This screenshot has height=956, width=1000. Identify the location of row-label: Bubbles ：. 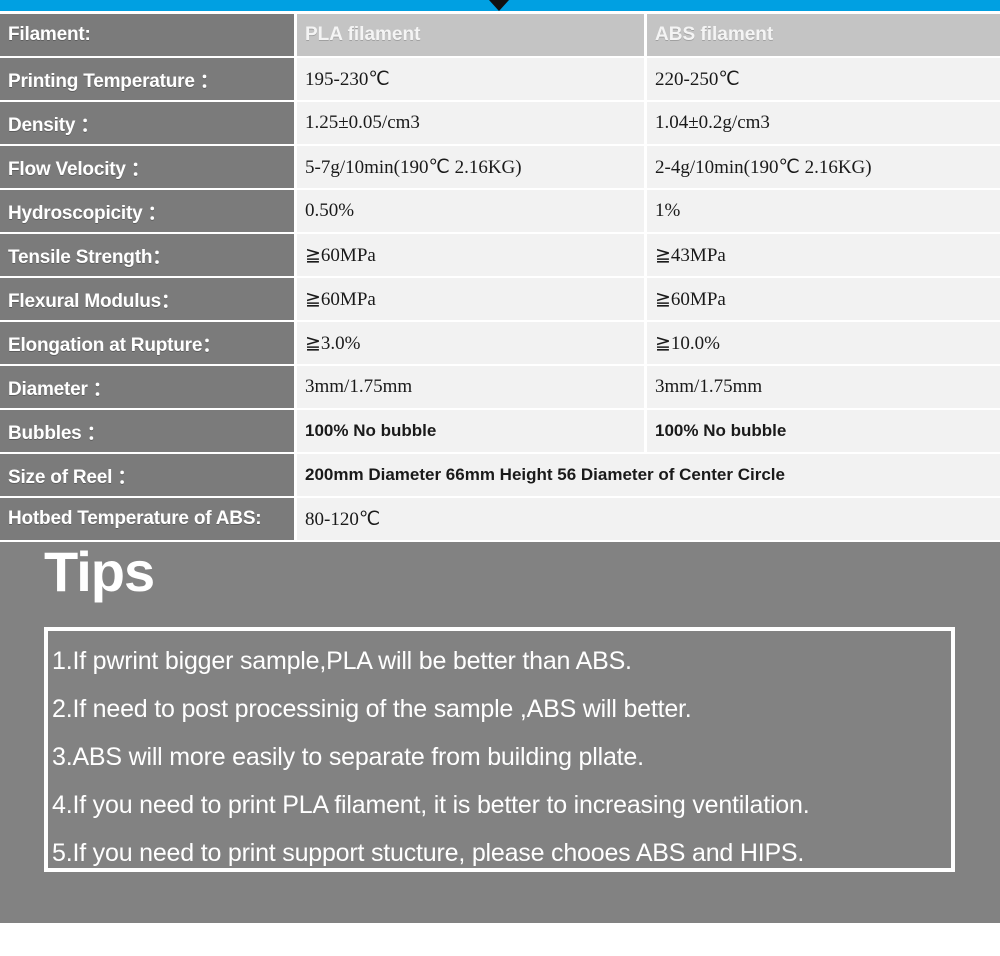
(148, 431).